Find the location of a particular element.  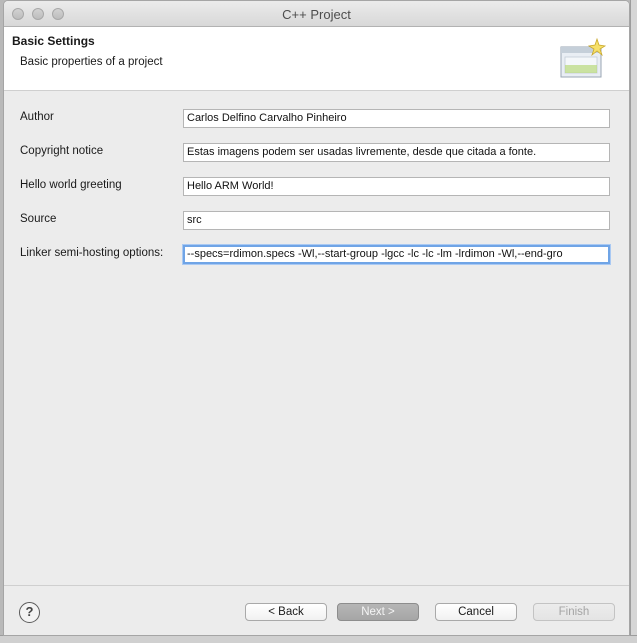

new-project-wizard-icon is located at coordinates (583, 57).